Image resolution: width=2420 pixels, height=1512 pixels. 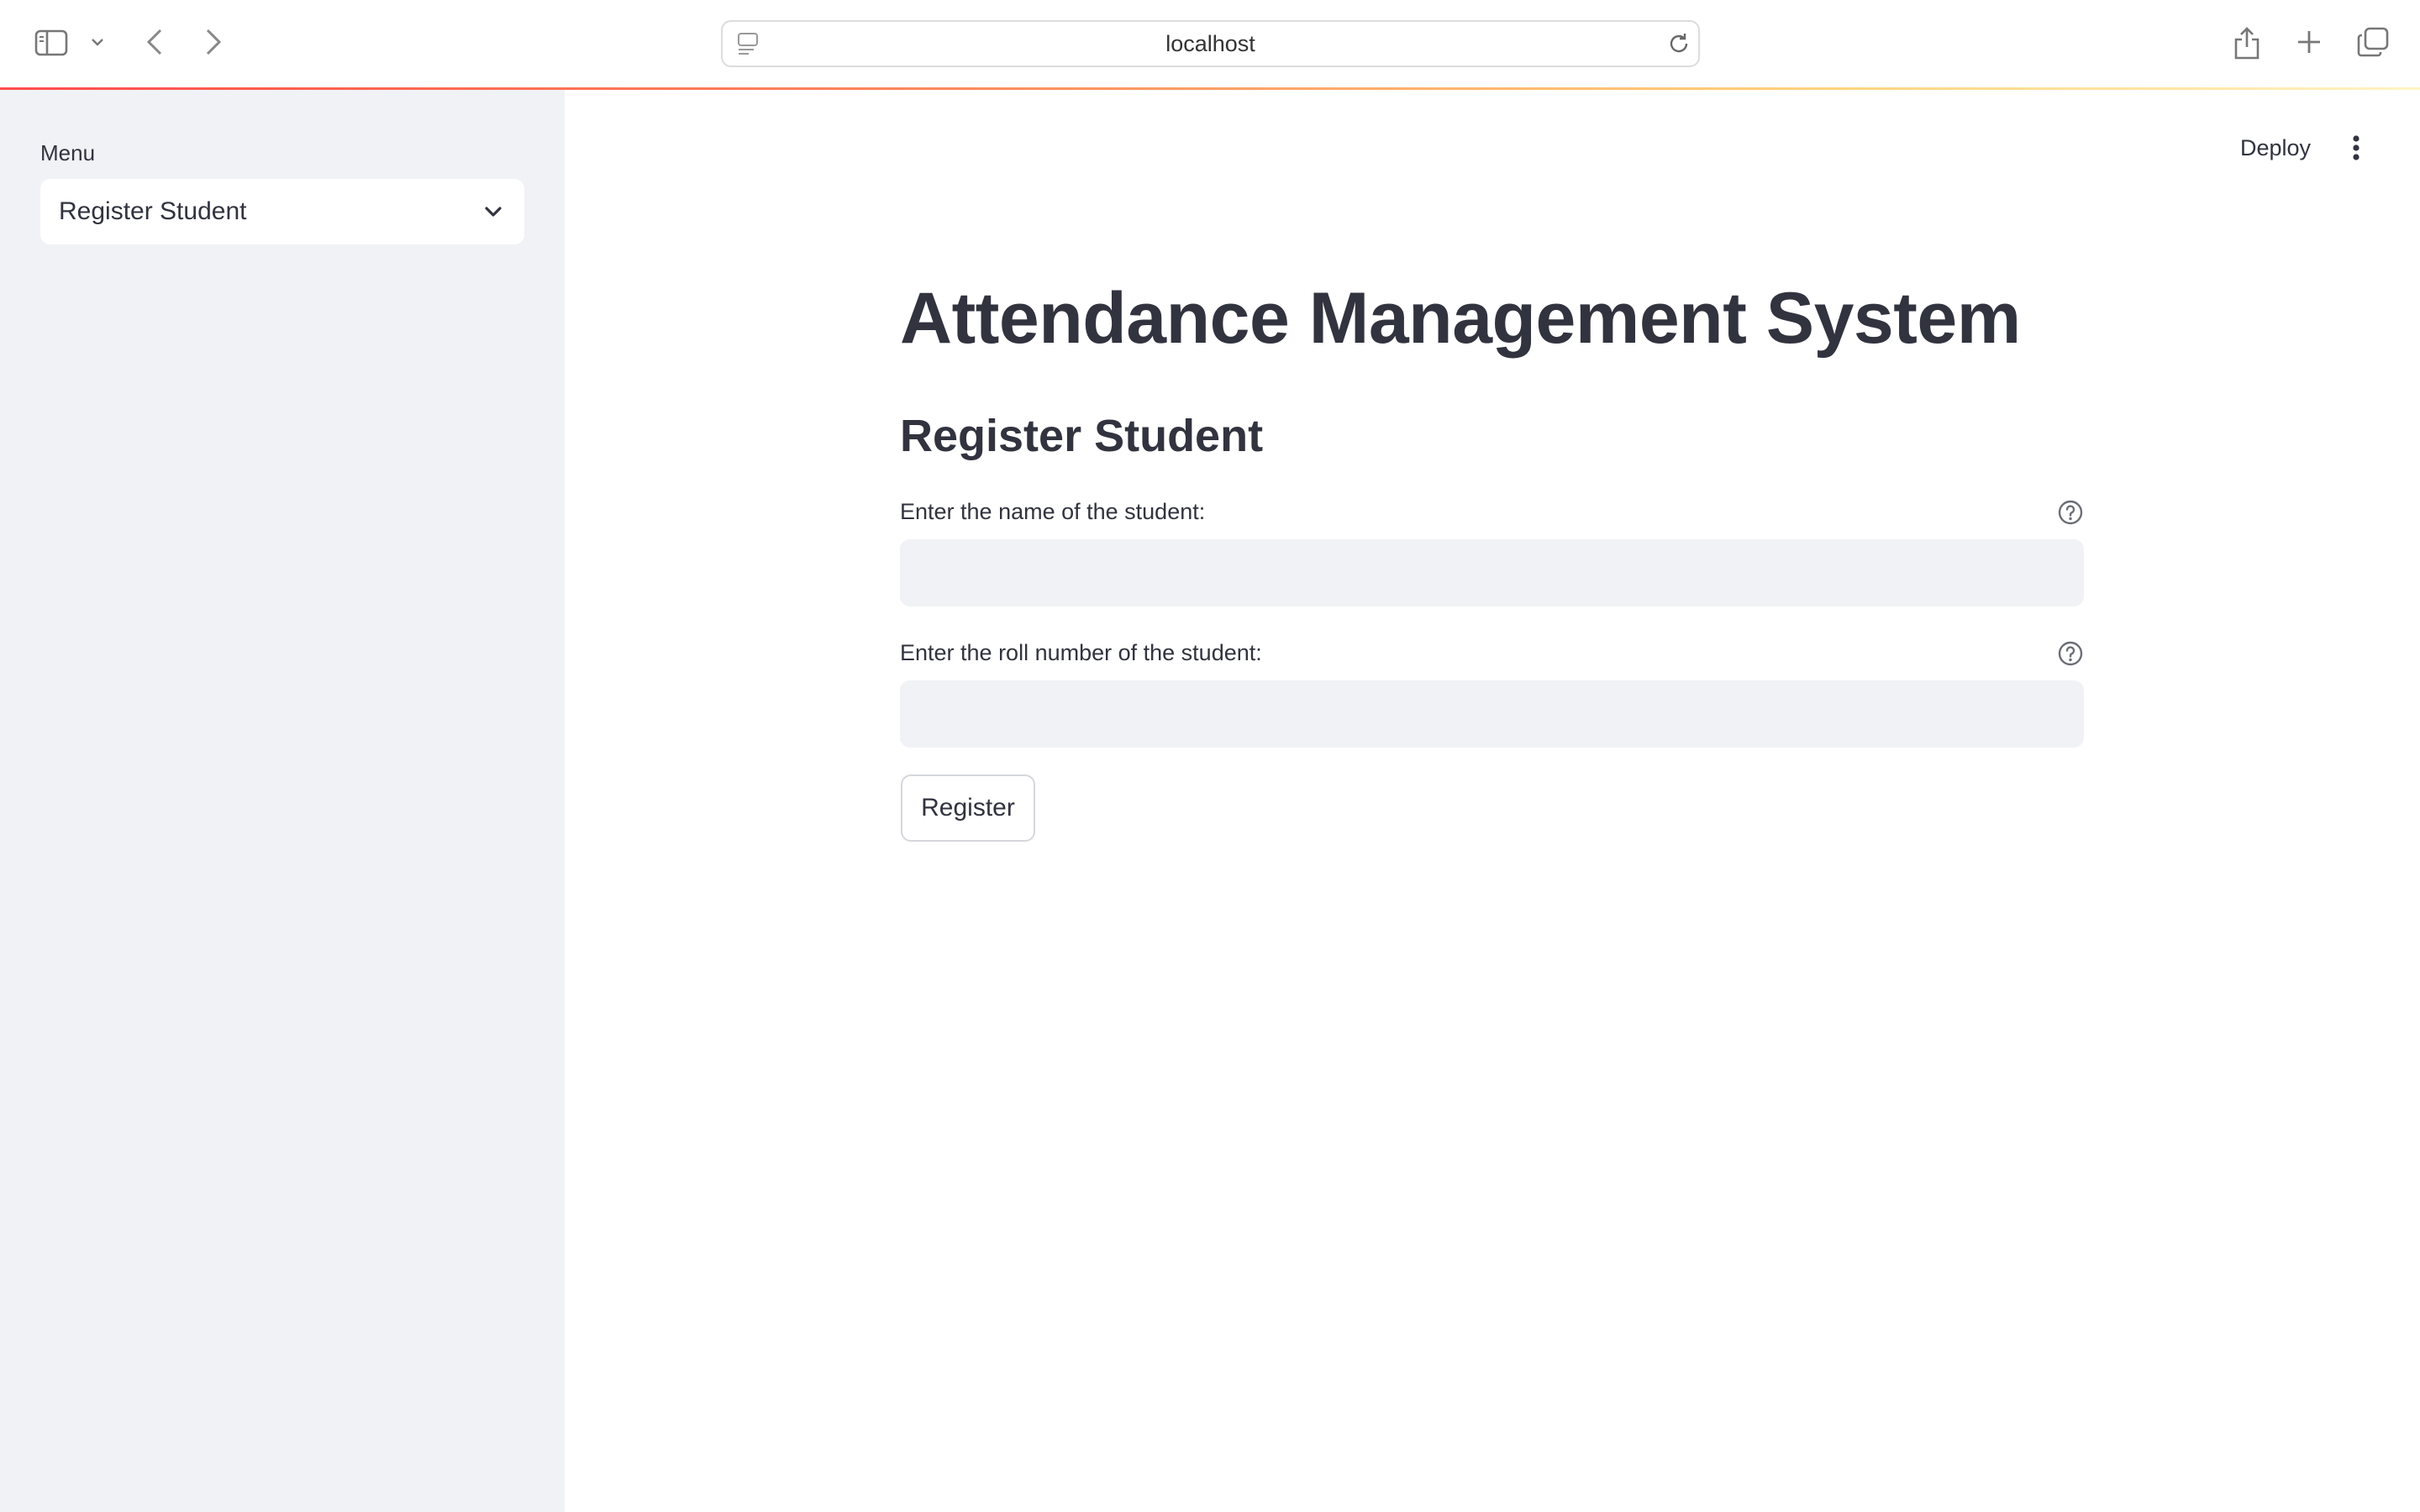 What do you see at coordinates (2356, 148) in the screenshot?
I see `more-menu-icon` at bounding box center [2356, 148].